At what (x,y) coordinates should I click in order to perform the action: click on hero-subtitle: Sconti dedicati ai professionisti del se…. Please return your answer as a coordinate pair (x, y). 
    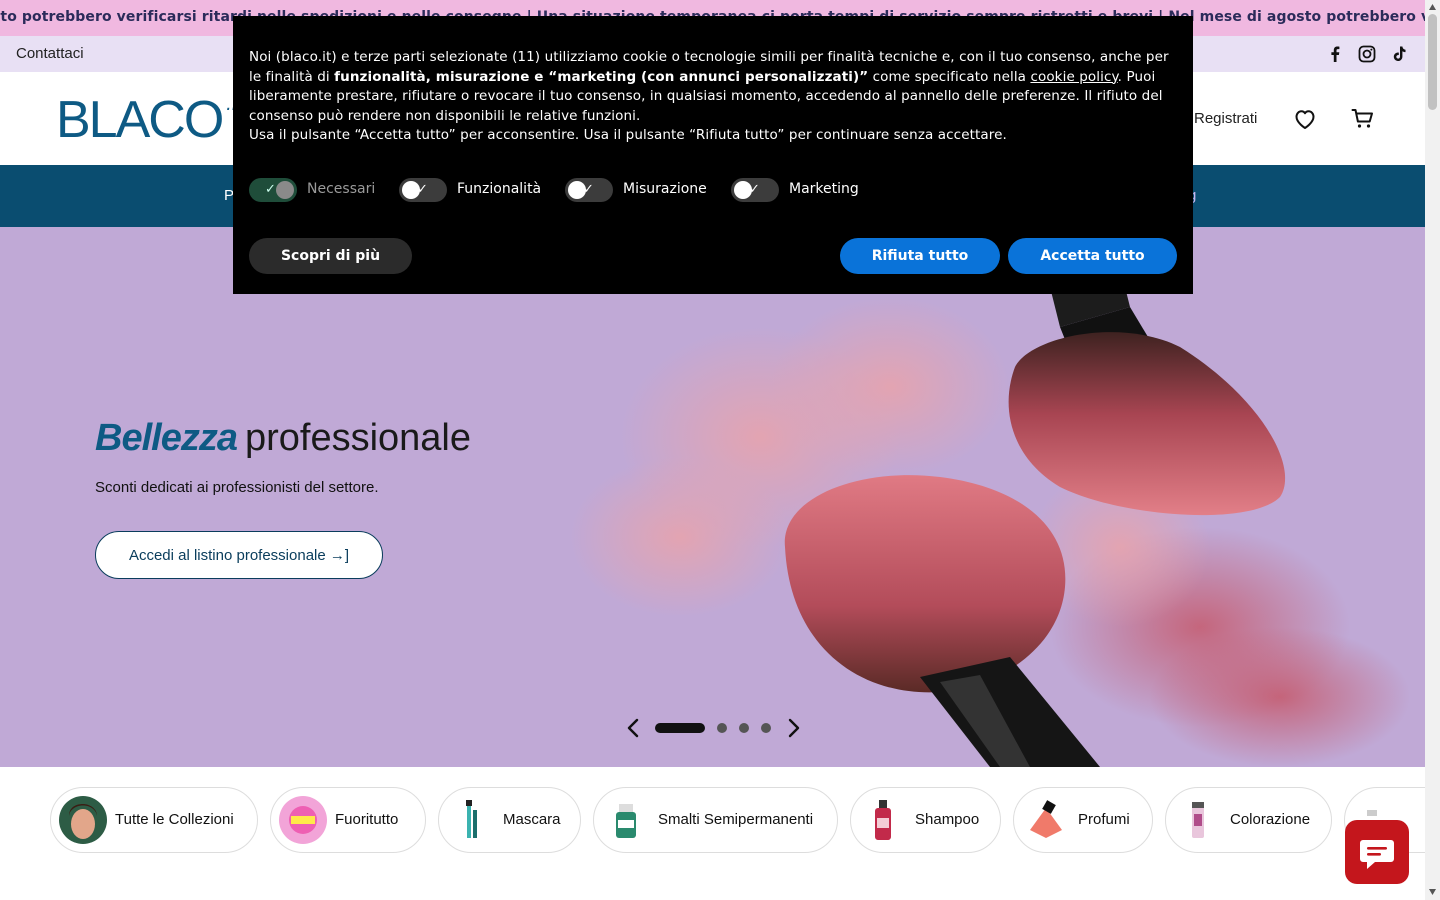
    Looking at the image, I should click on (237, 487).